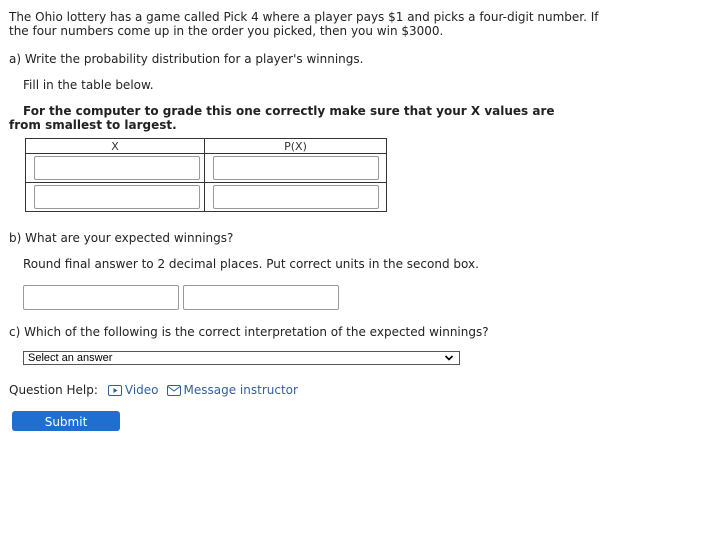  I want to click on video-icon, so click(114, 390).